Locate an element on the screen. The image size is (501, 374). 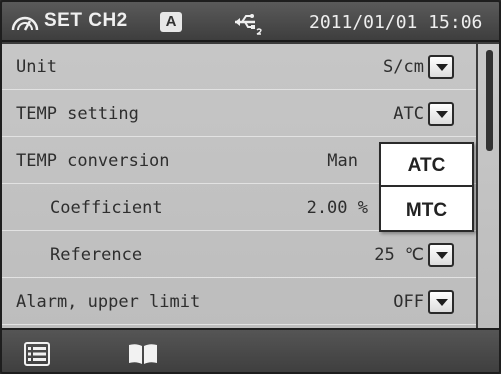
status-bar: SET CH2 A 2011/01/01 15:06 is located at coordinates (250, 22).